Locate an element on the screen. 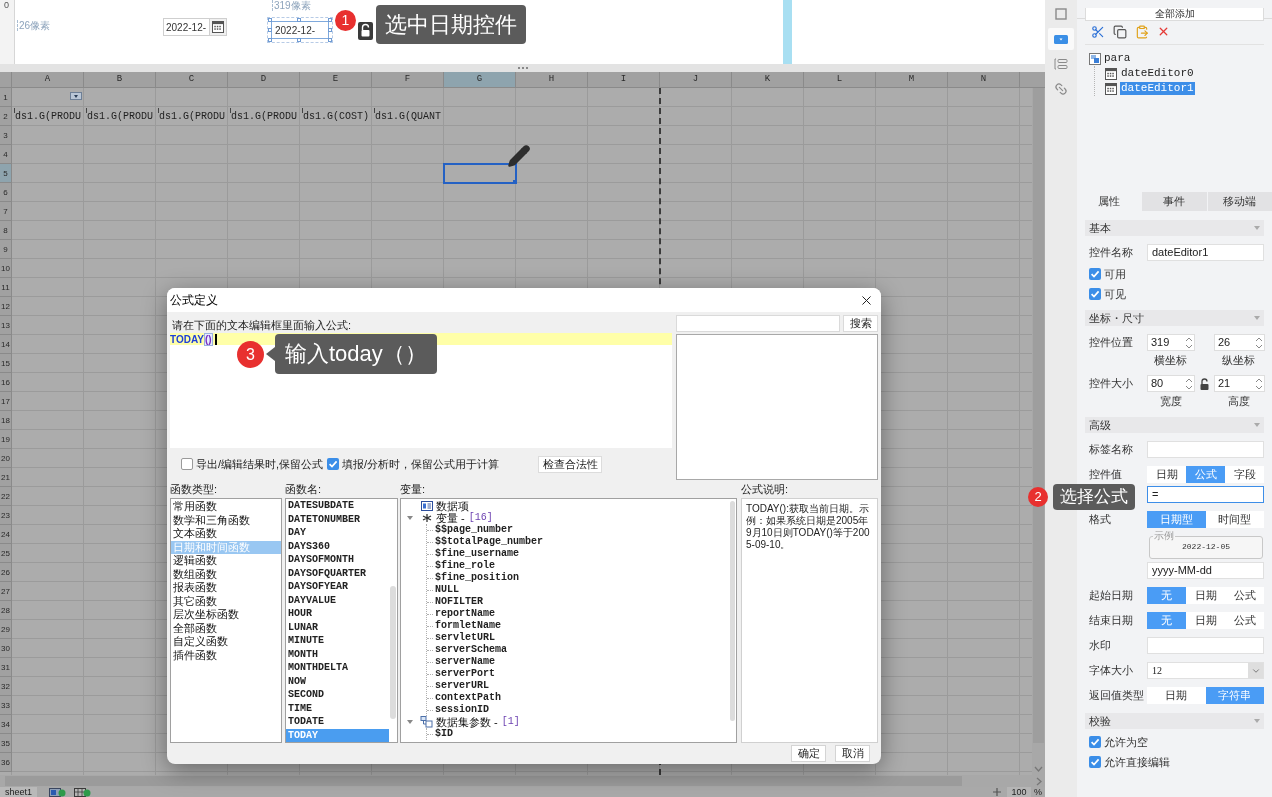 This screenshot has width=1272, height=797. row-header: 29 is located at coordinates (6, 629).